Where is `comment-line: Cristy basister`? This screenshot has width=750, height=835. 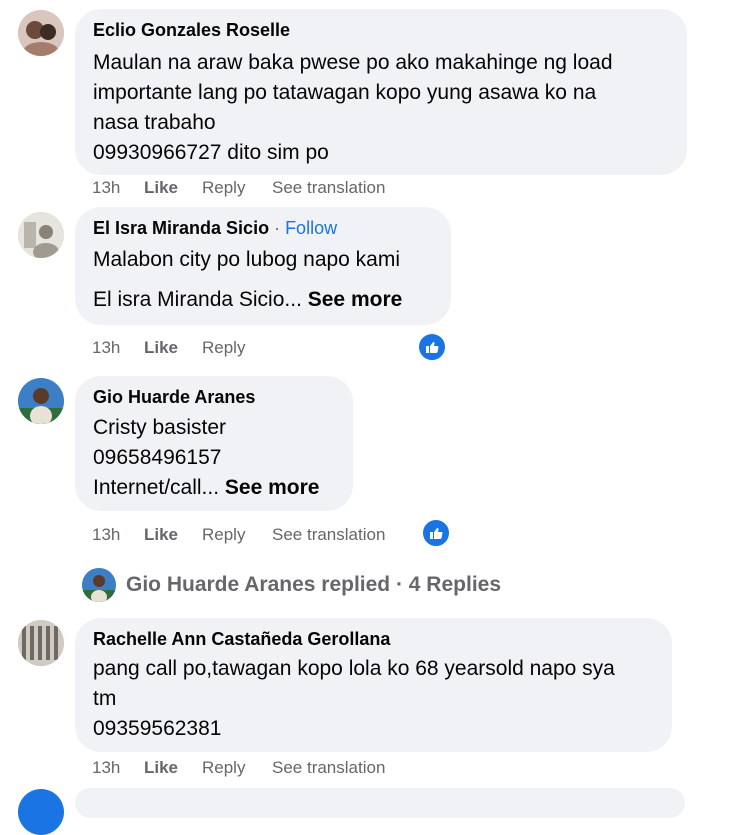
comment-line: Cristy basister is located at coordinates (160, 427).